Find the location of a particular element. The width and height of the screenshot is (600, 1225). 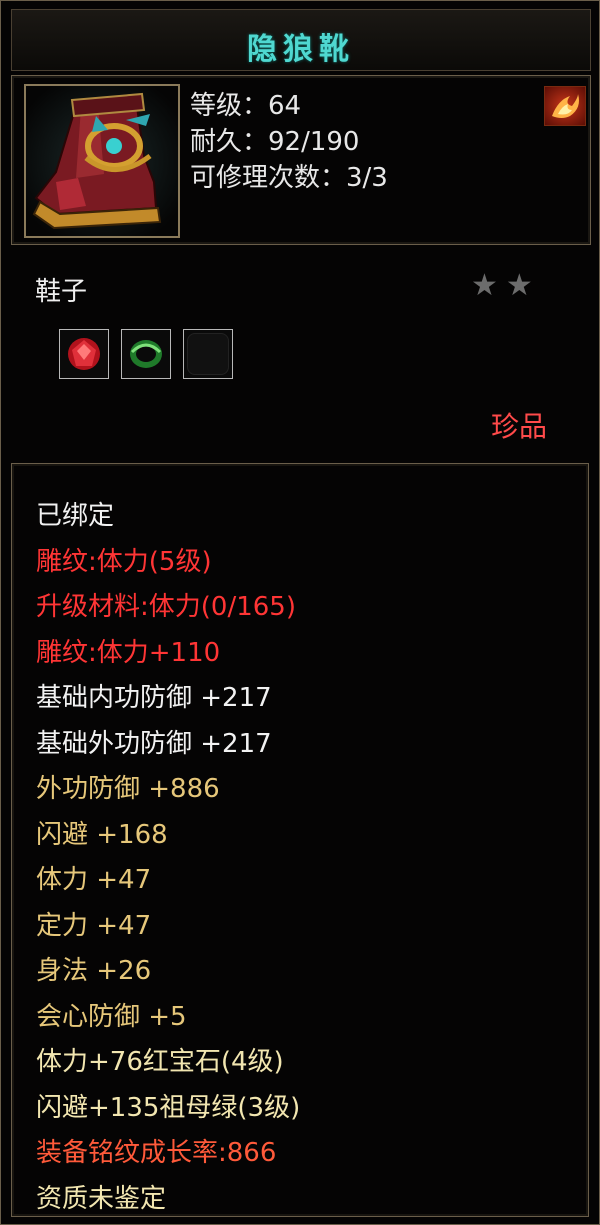

attribute-line: 基础外功防御 +217 is located at coordinates (154, 743).